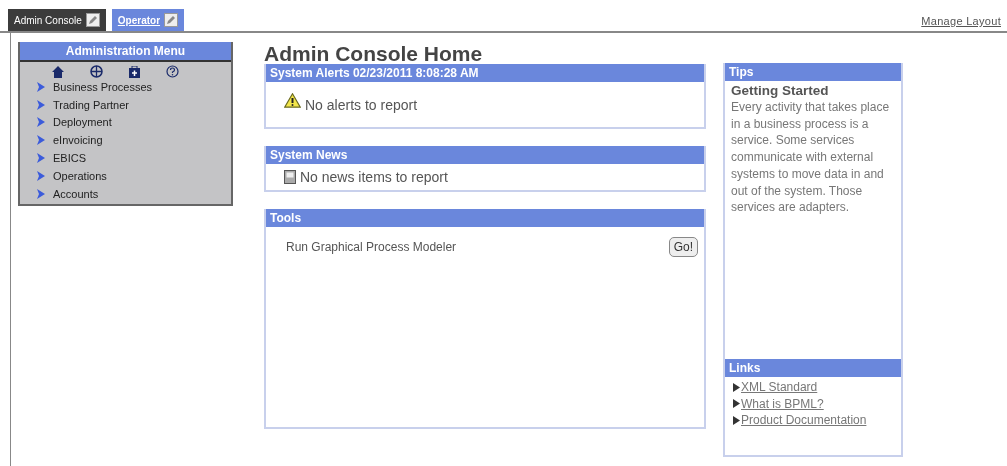 This screenshot has width=1007, height=466. Describe the element at coordinates (290, 177) in the screenshot. I see `document-icon` at that location.